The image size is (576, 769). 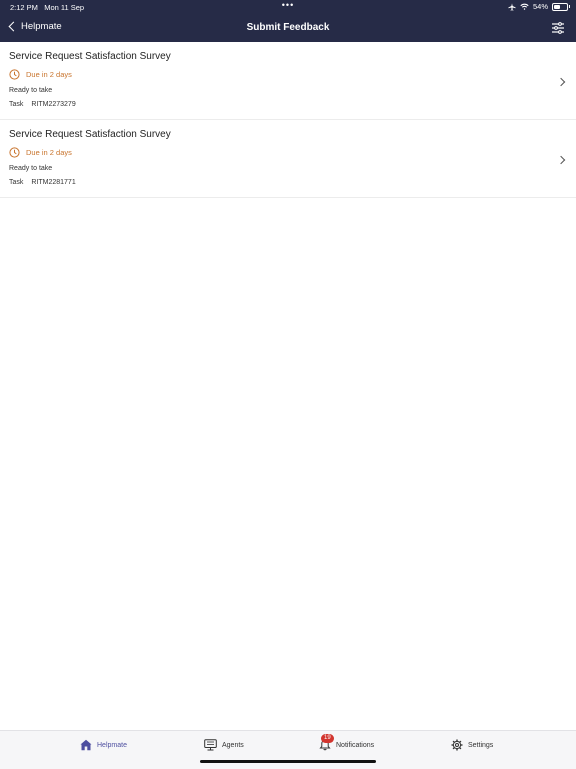 I want to click on battery-fill, so click(x=557, y=6).